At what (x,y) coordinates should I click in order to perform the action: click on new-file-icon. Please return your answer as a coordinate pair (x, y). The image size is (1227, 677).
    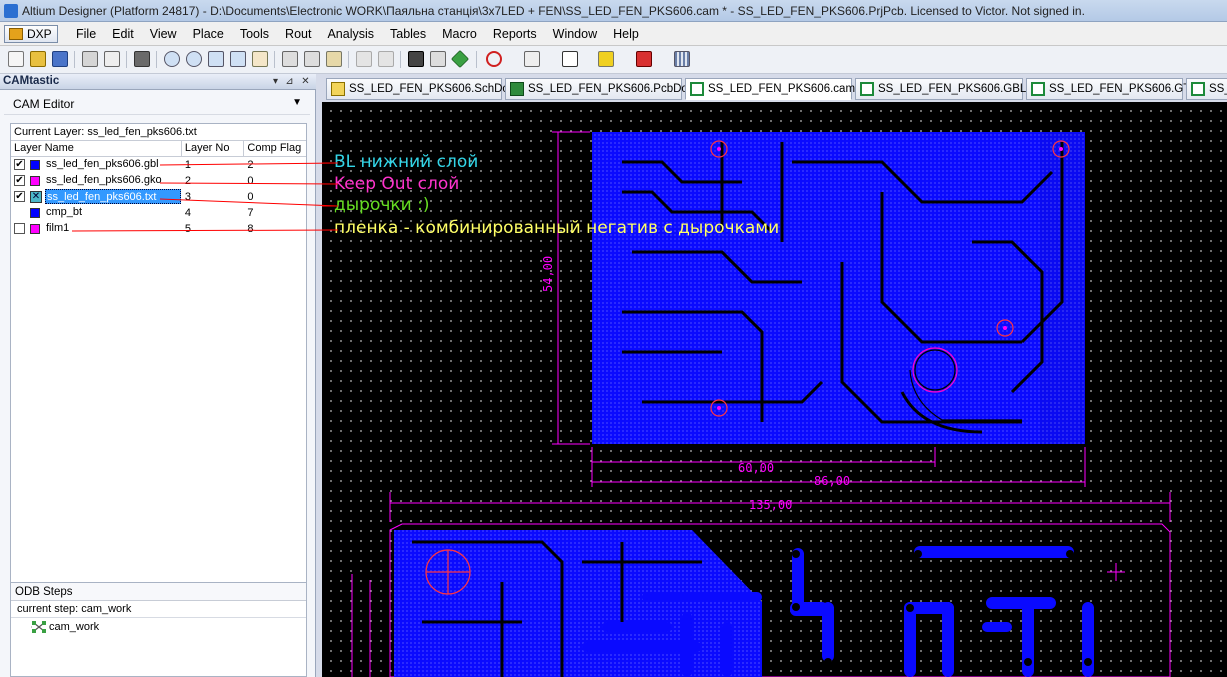
    Looking at the image, I should click on (16, 59).